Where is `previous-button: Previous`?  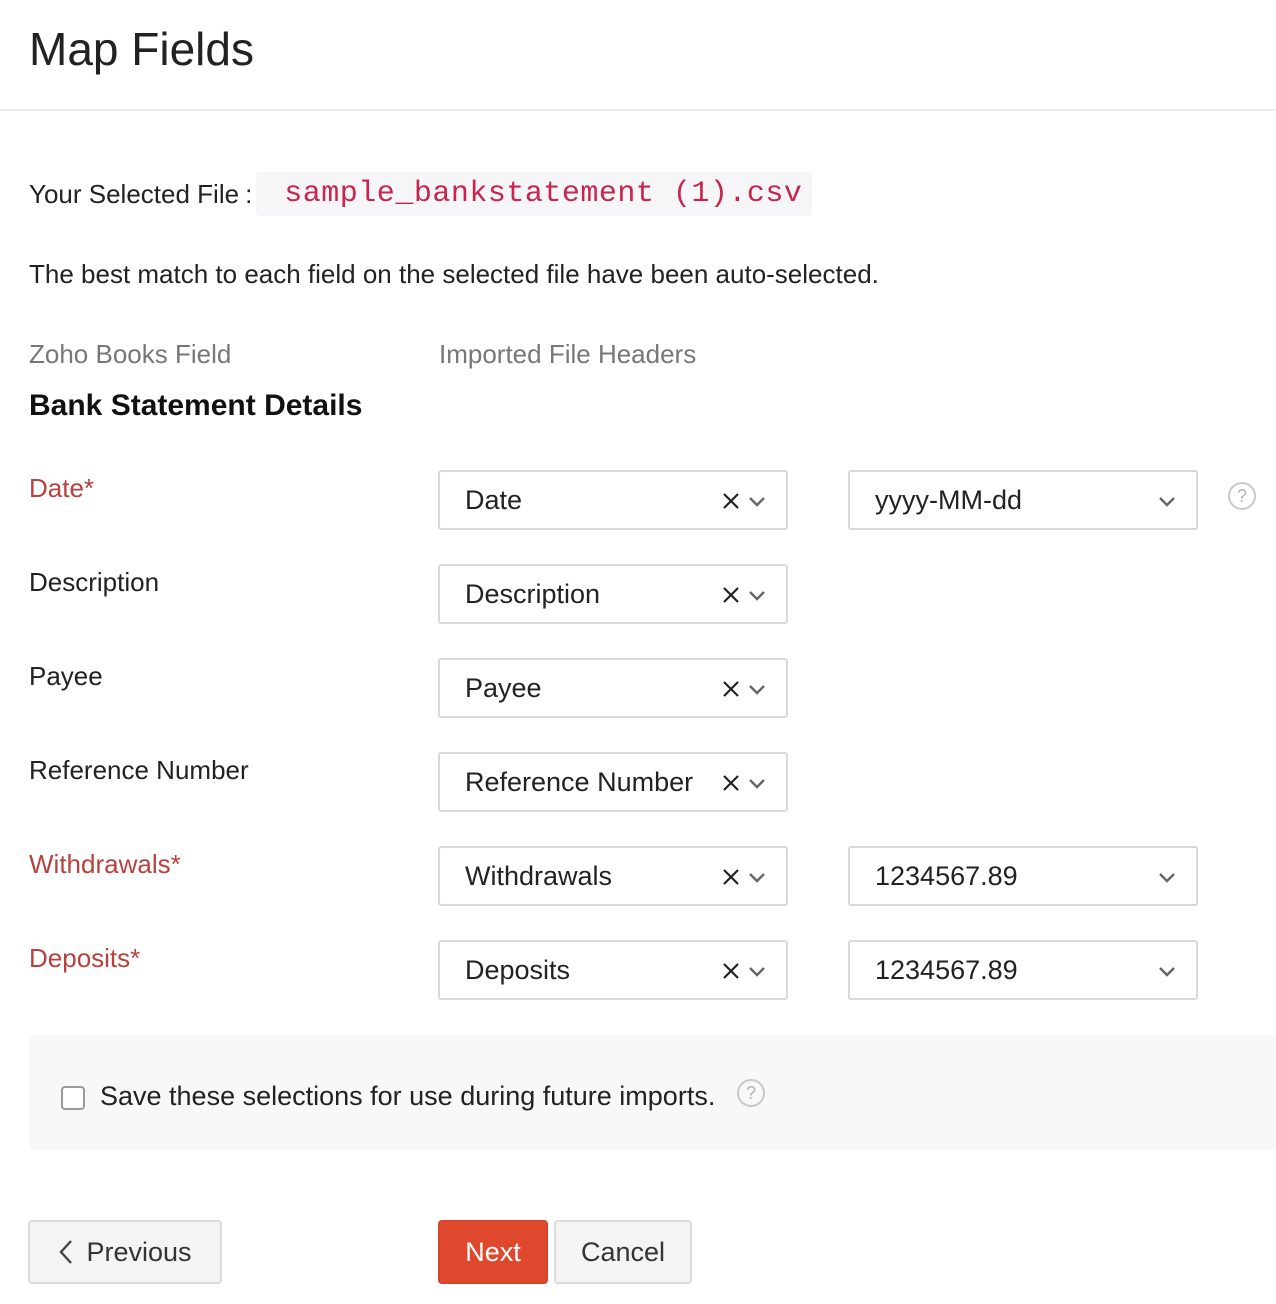
previous-button: Previous is located at coordinates (125, 1252).